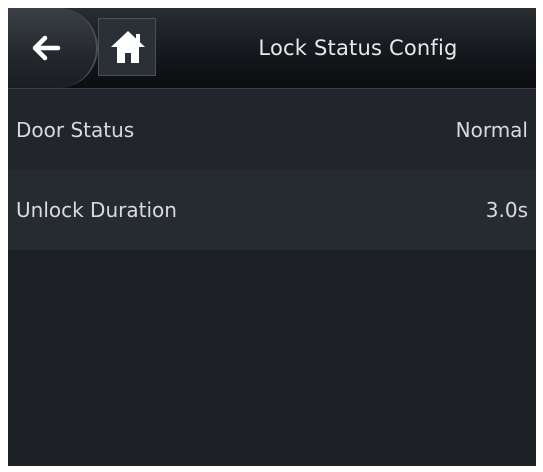 This screenshot has width=543, height=472. What do you see at coordinates (506, 210) in the screenshot?
I see `unlock-duration-value: 3.0s` at bounding box center [506, 210].